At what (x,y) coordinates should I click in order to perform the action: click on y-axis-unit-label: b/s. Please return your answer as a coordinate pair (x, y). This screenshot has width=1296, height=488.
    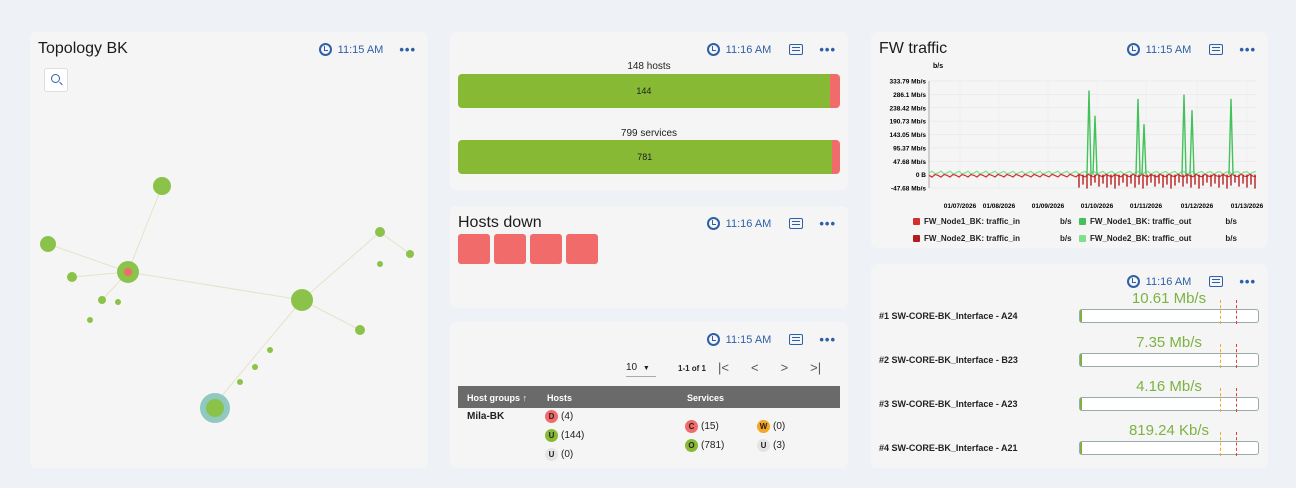
    Looking at the image, I should click on (938, 66).